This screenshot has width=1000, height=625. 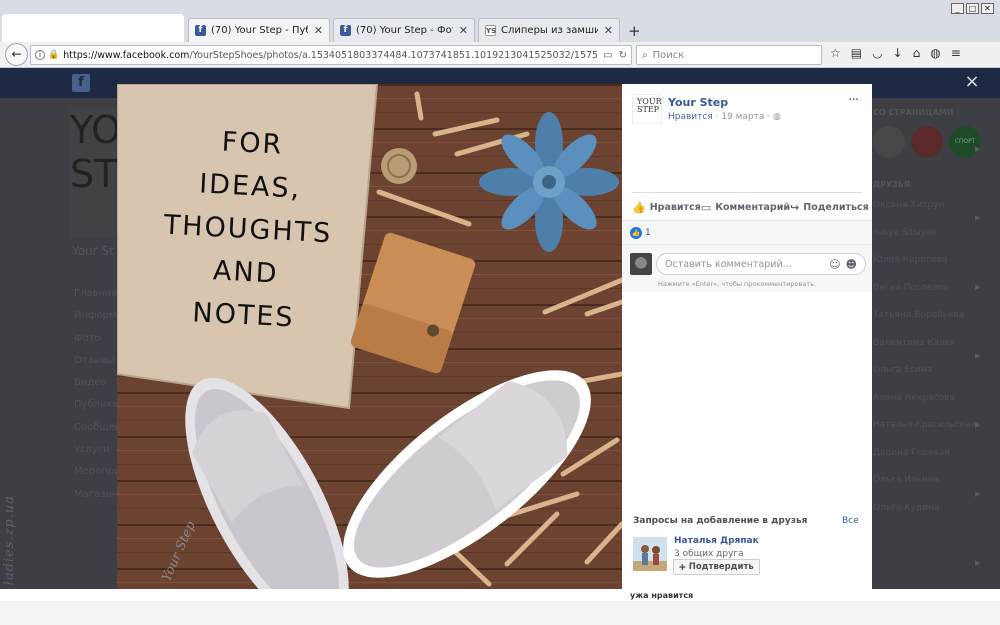 What do you see at coordinates (914, 397) in the screenshot?
I see `friend-list-item: Алена Некрасова` at bounding box center [914, 397].